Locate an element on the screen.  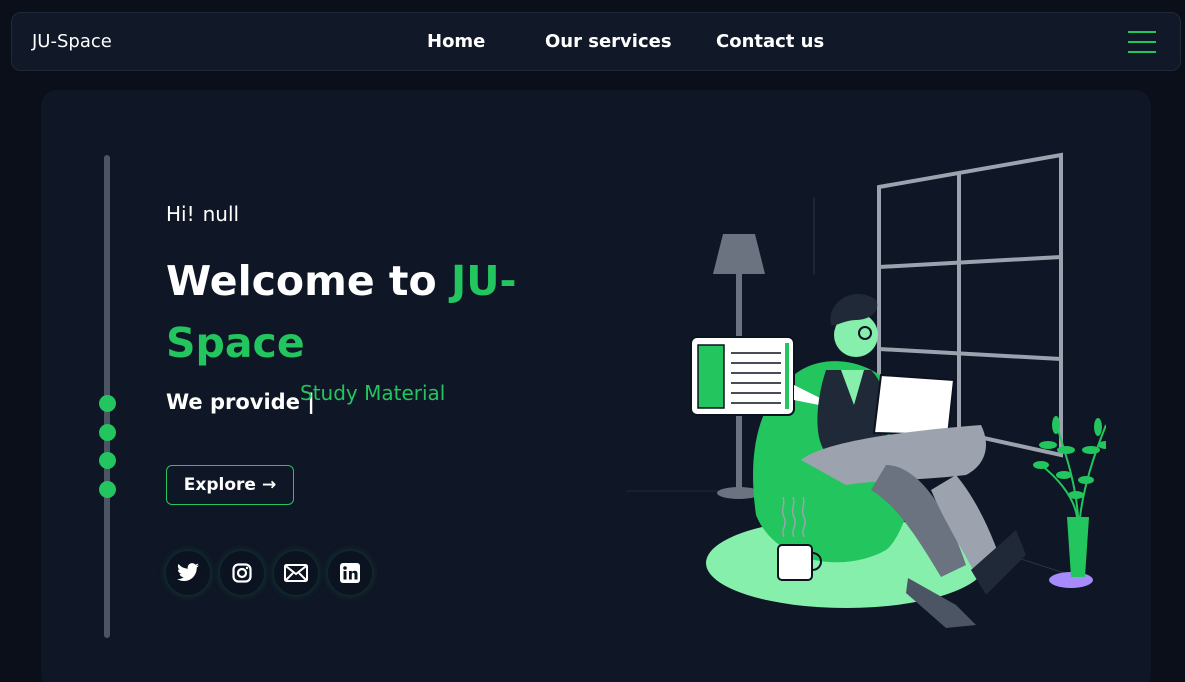
top-navbar: JU-Space Home Our services Contact us is located at coordinates (596, 41).